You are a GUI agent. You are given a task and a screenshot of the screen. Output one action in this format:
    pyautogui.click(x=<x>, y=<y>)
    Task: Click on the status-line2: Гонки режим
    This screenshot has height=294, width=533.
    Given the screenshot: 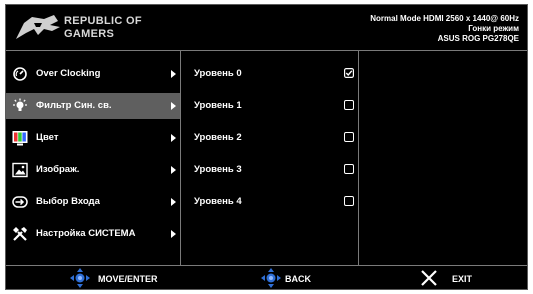 What is the action you would take?
    pyautogui.click(x=493, y=28)
    